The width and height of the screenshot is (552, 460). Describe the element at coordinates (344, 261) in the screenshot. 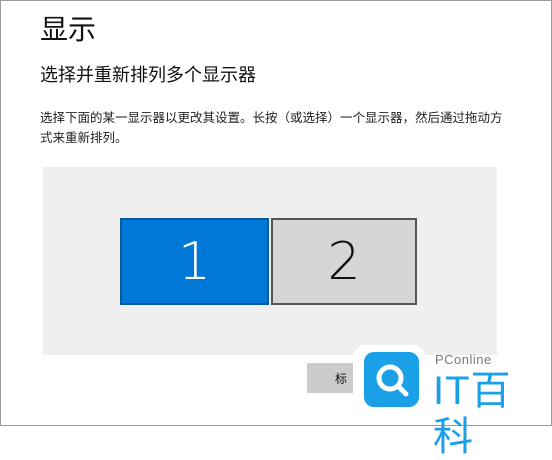

I see `monitor-2-tile: 2` at that location.